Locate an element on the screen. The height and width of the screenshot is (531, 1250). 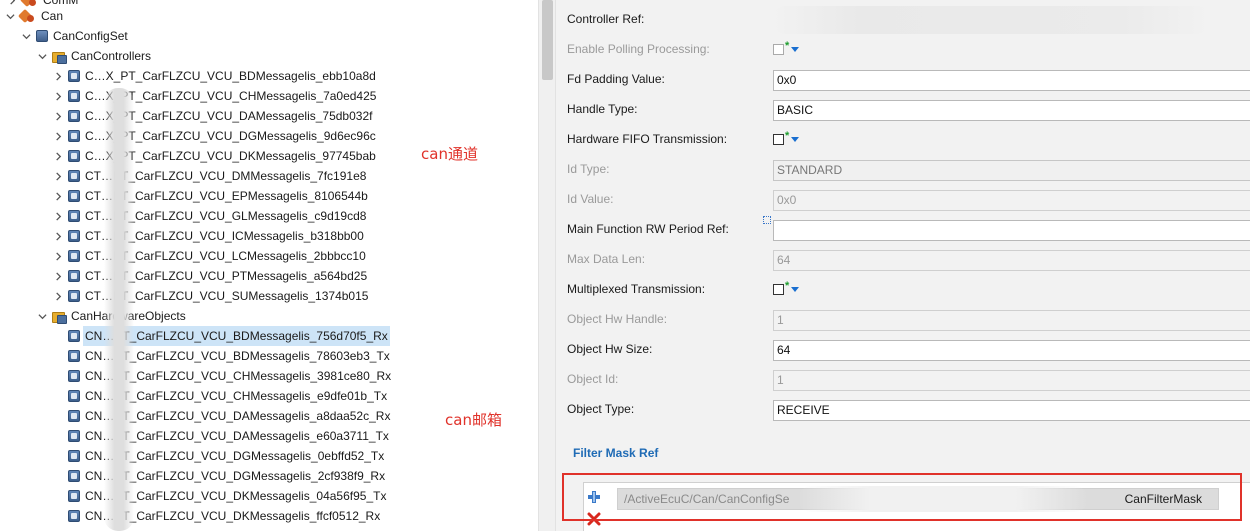
prop-enable-polling: Enable Polling Processing: * is located at coordinates (903, 45).